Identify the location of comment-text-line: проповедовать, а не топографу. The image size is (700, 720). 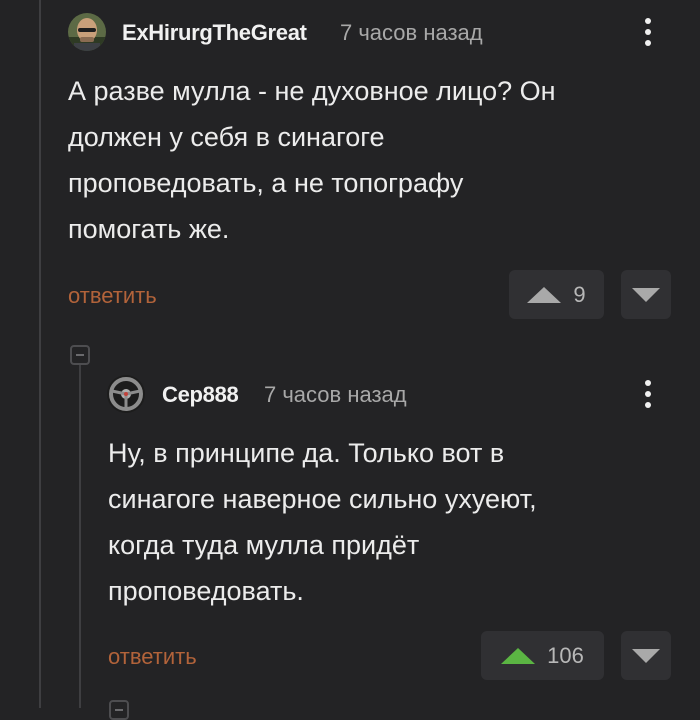
(266, 183).